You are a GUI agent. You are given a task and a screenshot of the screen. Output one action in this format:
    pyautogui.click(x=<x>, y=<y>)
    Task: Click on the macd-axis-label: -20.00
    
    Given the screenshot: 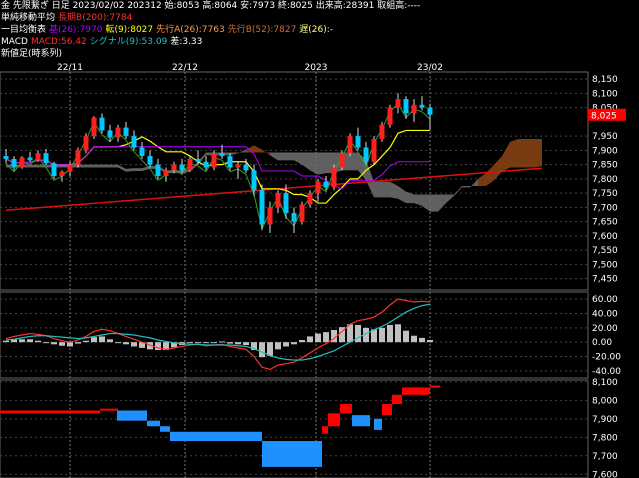 What is the action you would take?
    pyautogui.click(x=606, y=358)
    